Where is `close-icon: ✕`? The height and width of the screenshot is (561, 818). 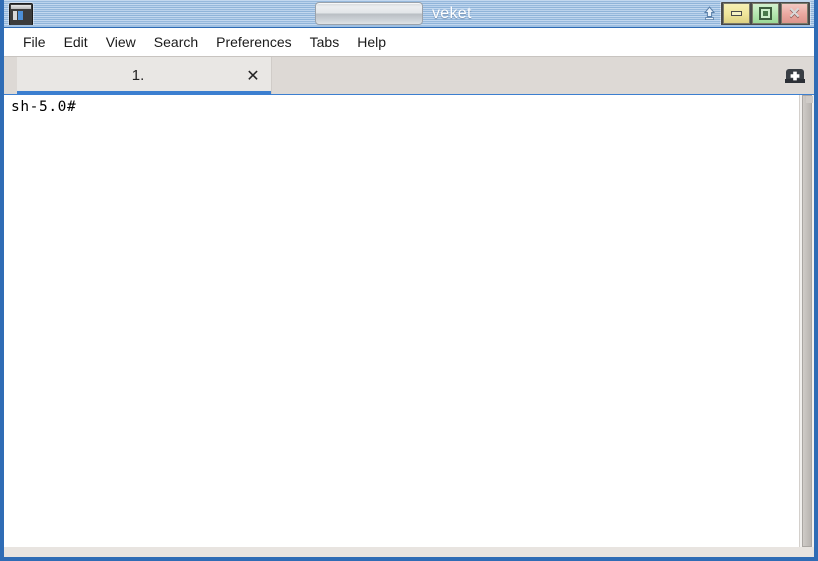 close-icon: ✕ is located at coordinates (794, 13).